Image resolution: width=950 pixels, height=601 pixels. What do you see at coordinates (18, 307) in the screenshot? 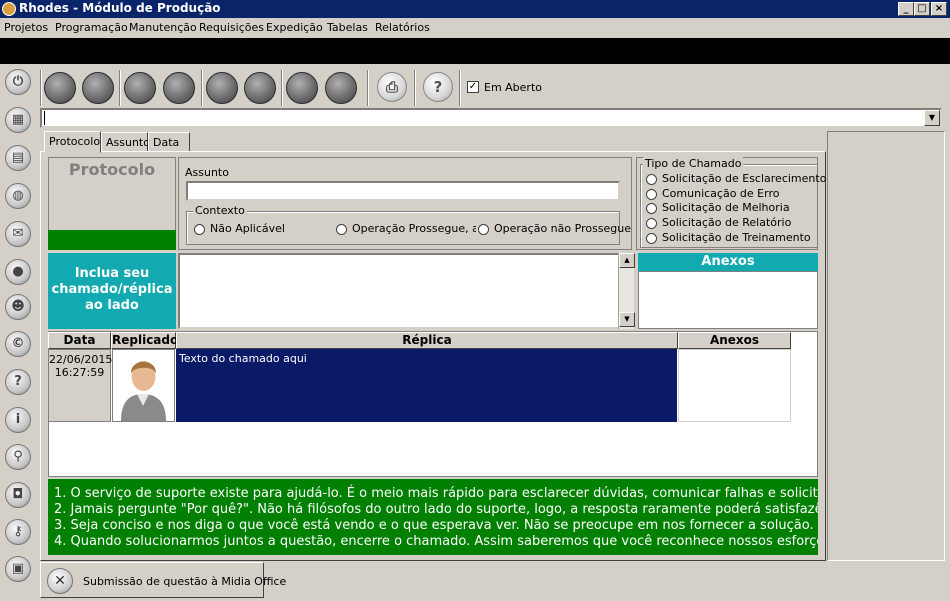
I see `user-icon: ☻` at bounding box center [18, 307].